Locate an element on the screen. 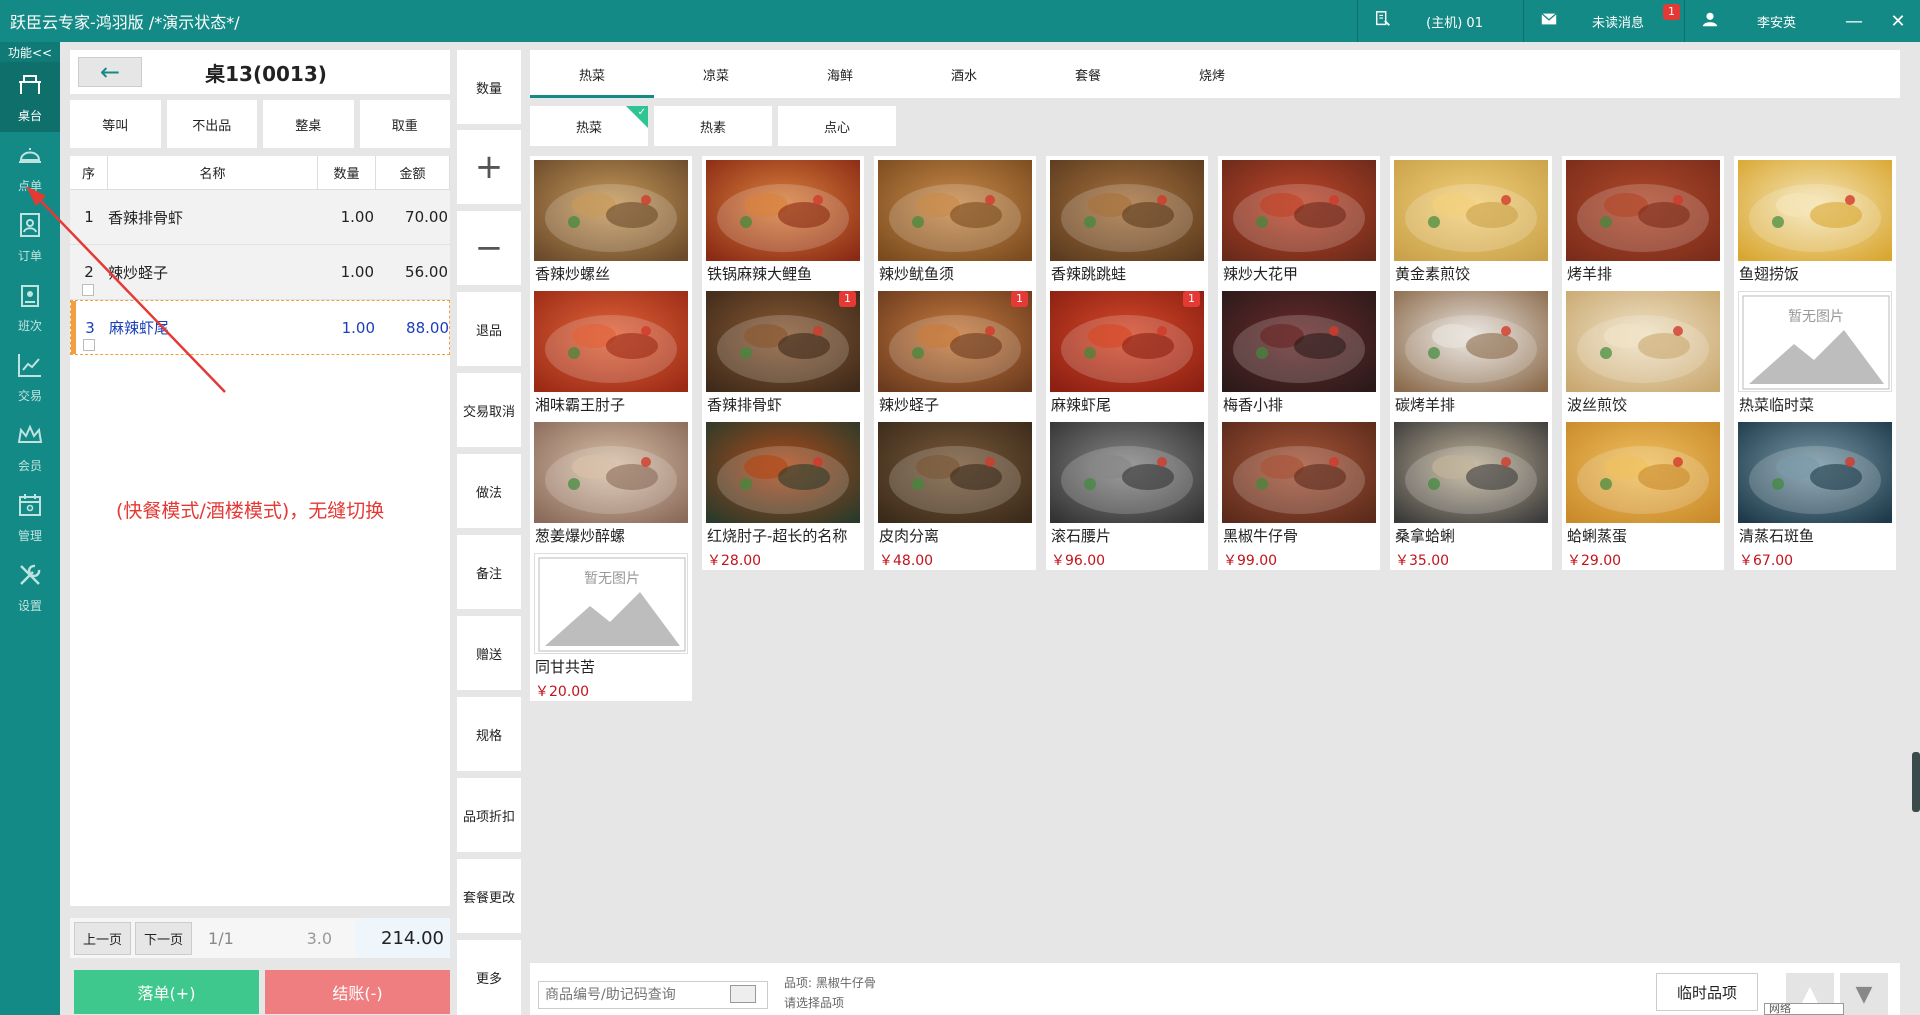 The image size is (1920, 1015). dish-card: 暂无图片 同甘共苦 ￥20.00 is located at coordinates (611, 625).